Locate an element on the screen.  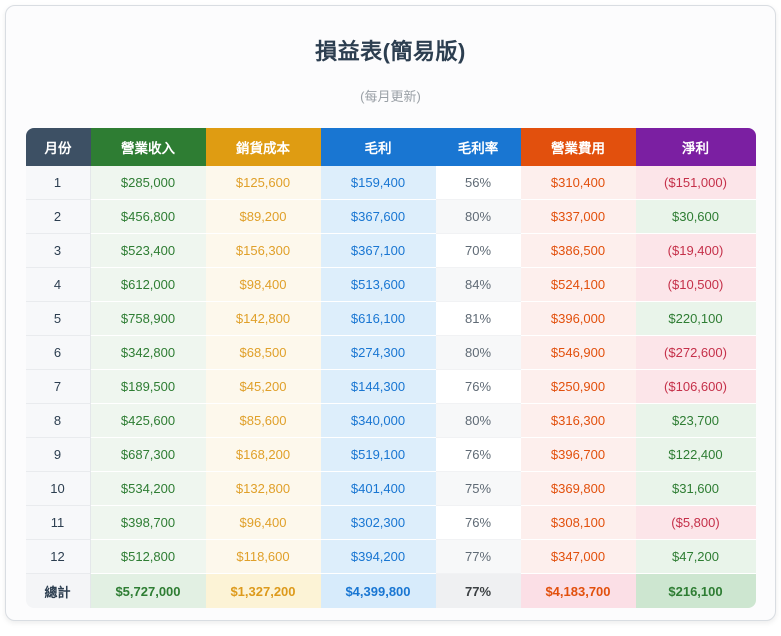
cell-net: ($272,600) is located at coordinates (695, 353).